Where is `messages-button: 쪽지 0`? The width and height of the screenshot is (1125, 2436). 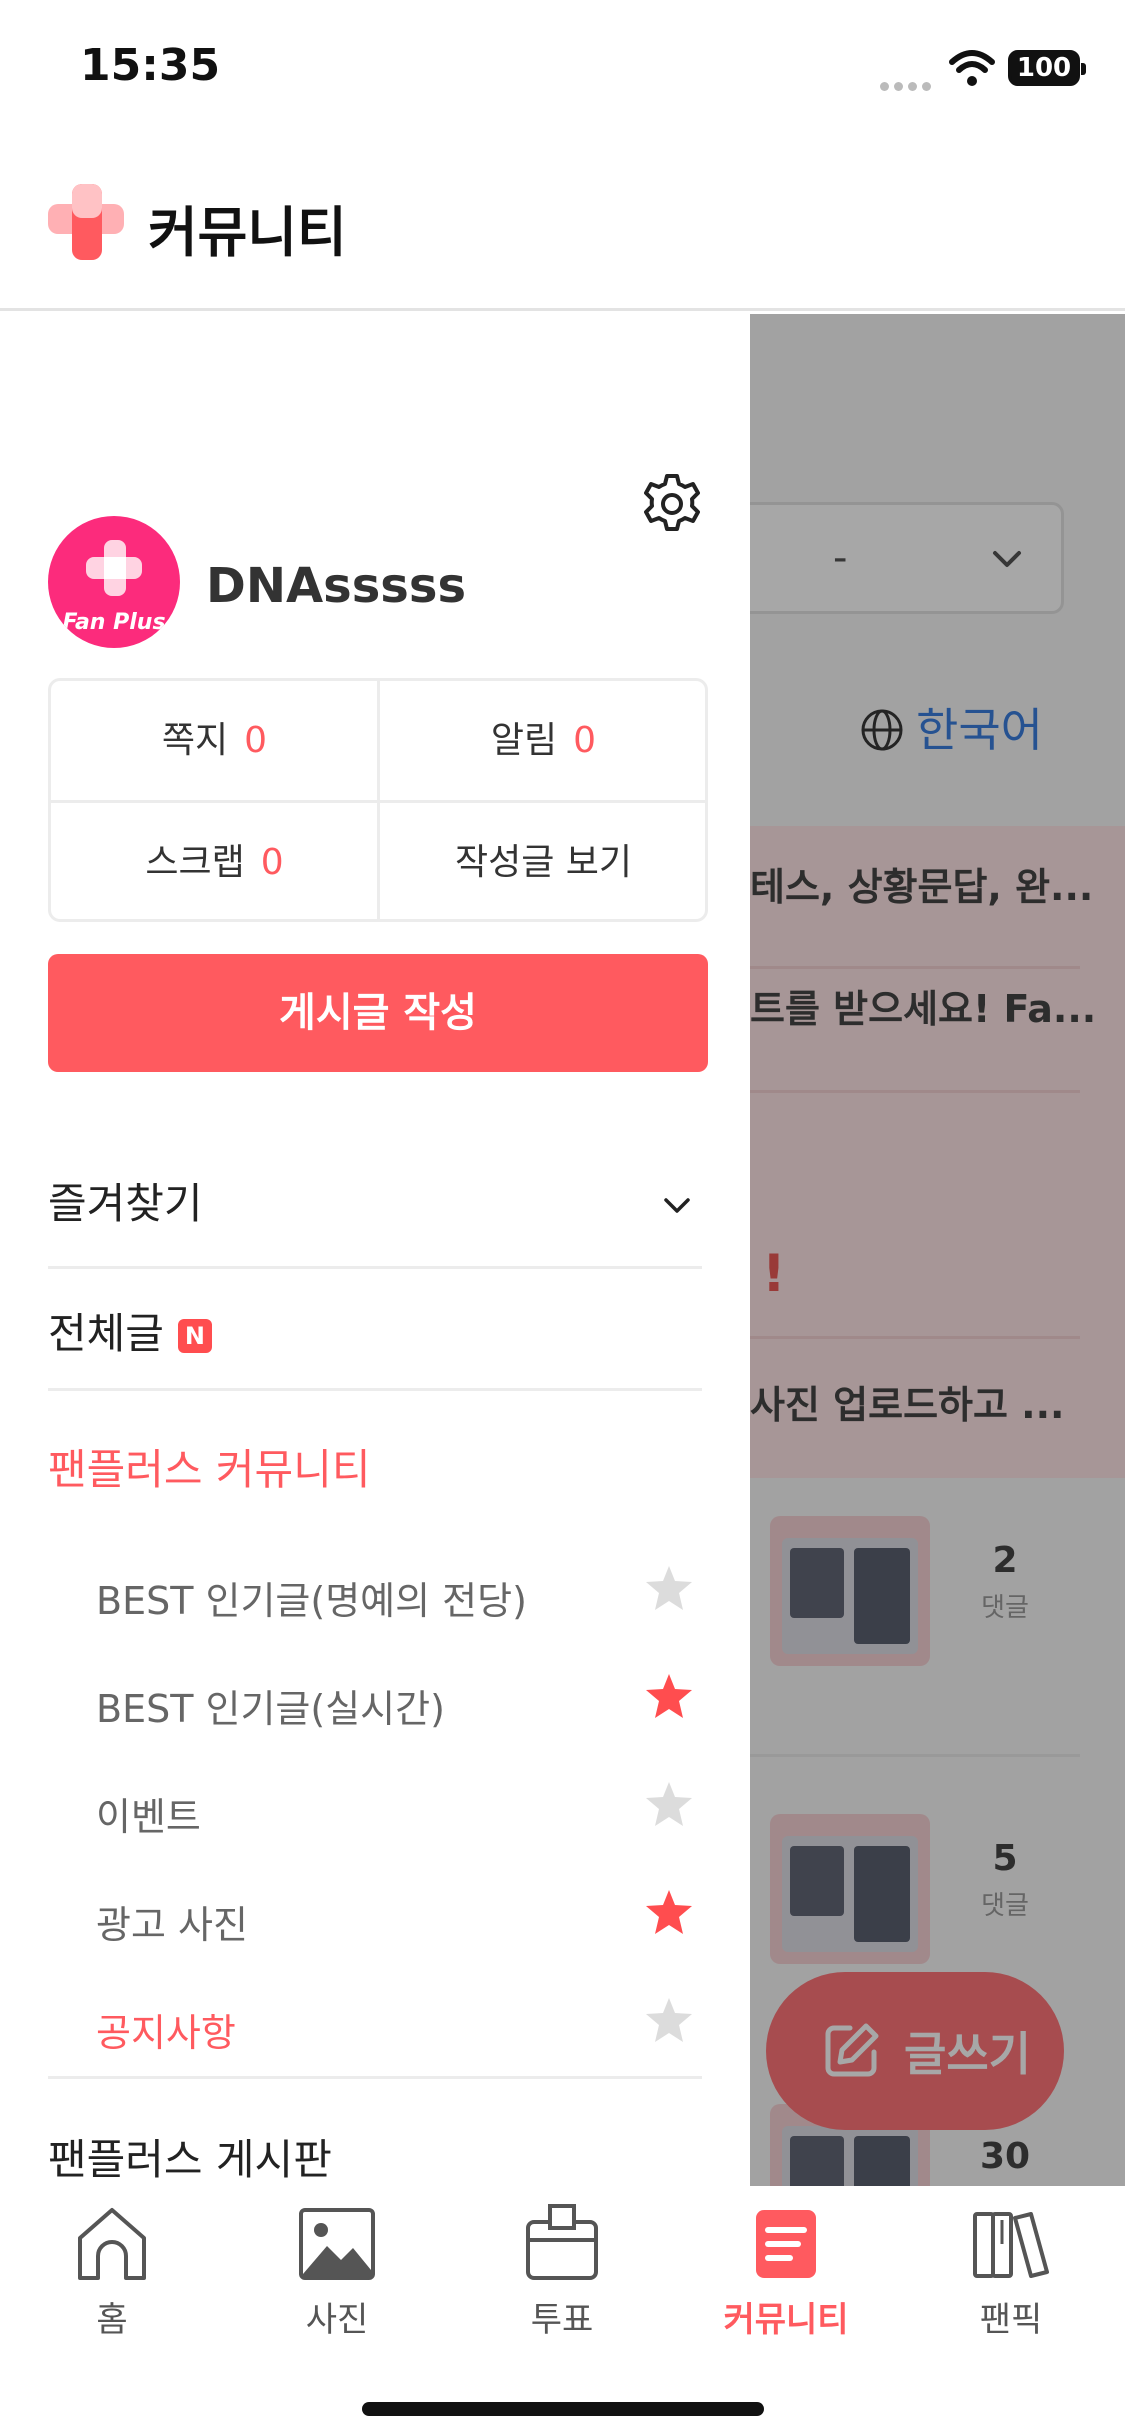
messages-button: 쪽지 0 is located at coordinates (214, 740).